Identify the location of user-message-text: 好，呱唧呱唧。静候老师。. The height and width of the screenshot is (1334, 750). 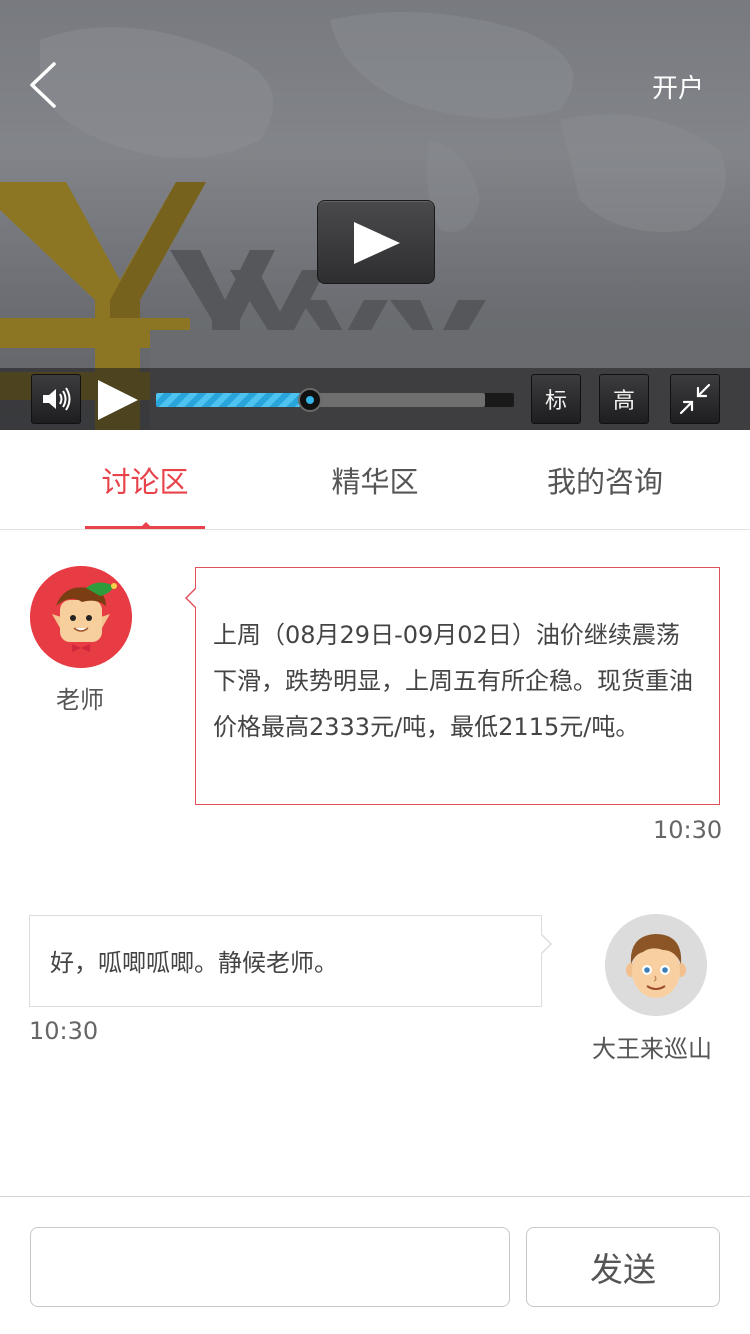
(194, 963).